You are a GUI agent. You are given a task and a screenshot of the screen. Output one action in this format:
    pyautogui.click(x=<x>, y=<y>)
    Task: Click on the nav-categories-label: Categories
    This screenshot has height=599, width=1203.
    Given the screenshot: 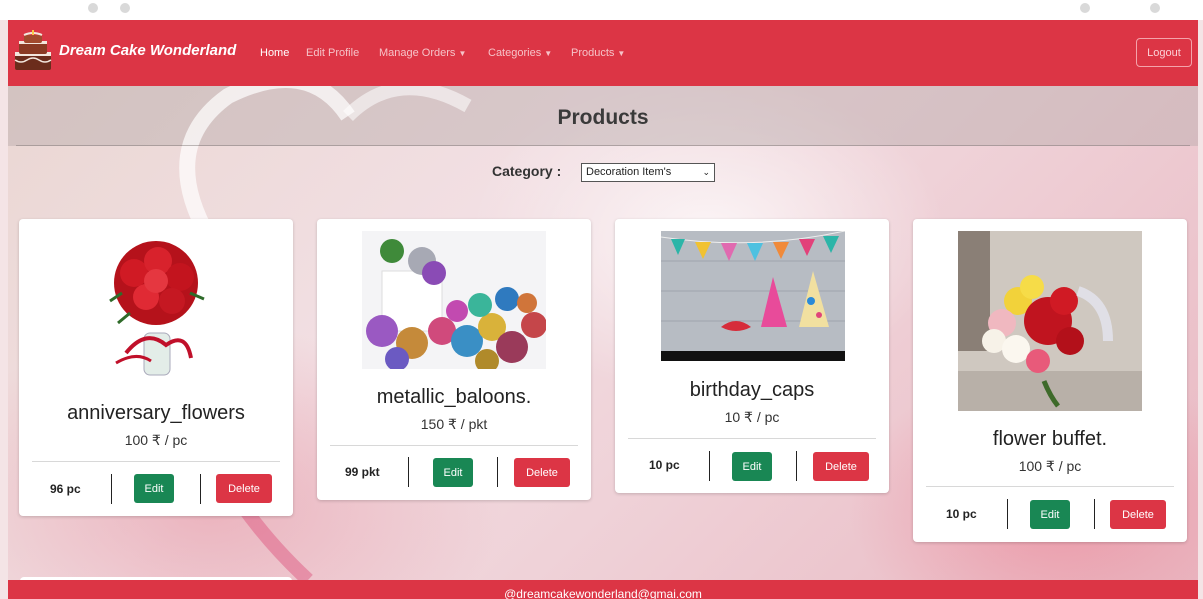 What is the action you would take?
    pyautogui.click(x=515, y=53)
    